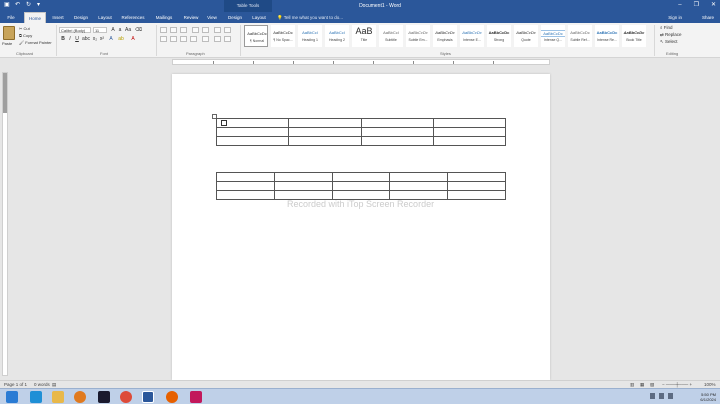 The height and width of the screenshot is (404, 720). Describe the element at coordinates (126, 397) in the screenshot. I see `chrome-icon` at that location.